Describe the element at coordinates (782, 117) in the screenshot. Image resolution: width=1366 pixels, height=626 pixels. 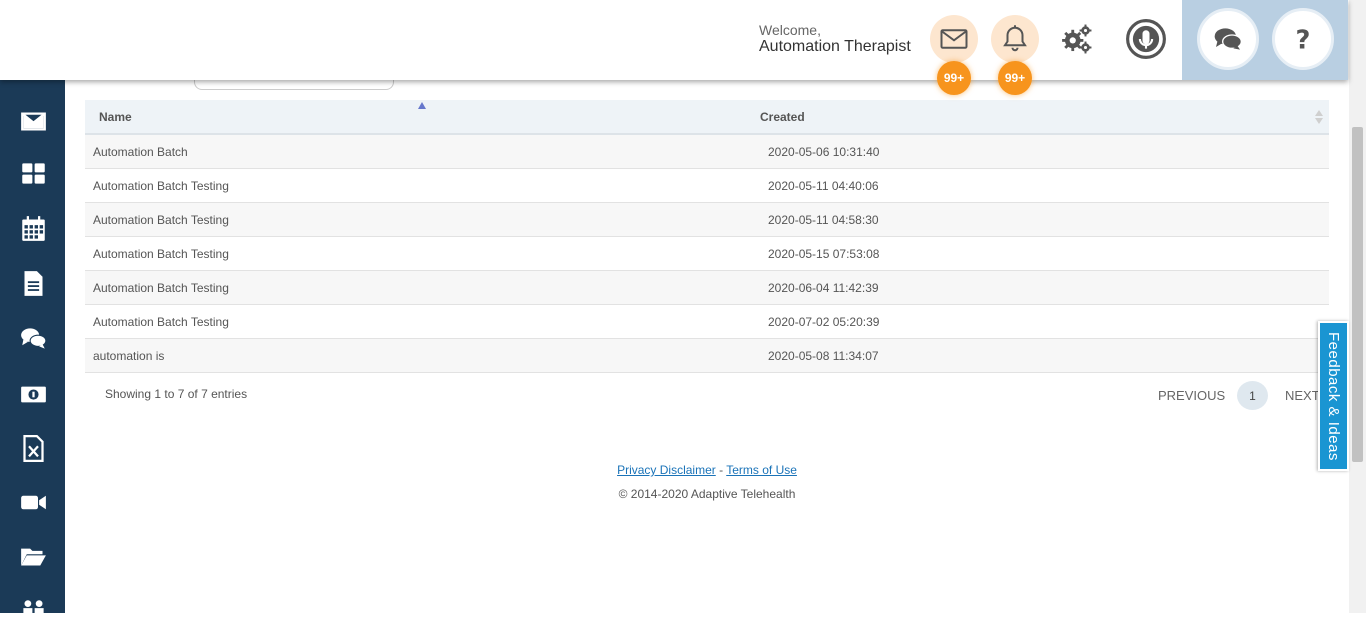
I see `column-header-created: Created` at that location.